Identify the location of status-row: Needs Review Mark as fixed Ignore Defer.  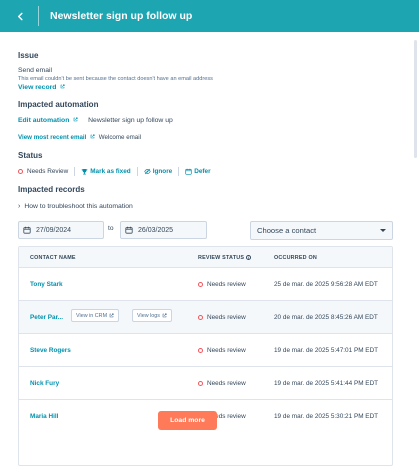
(114, 171).